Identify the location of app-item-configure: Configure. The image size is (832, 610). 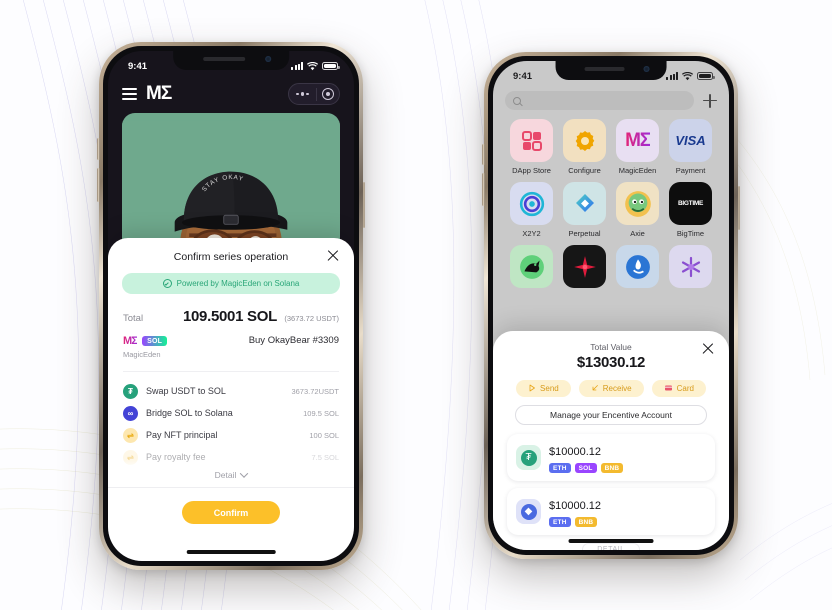
(584, 147).